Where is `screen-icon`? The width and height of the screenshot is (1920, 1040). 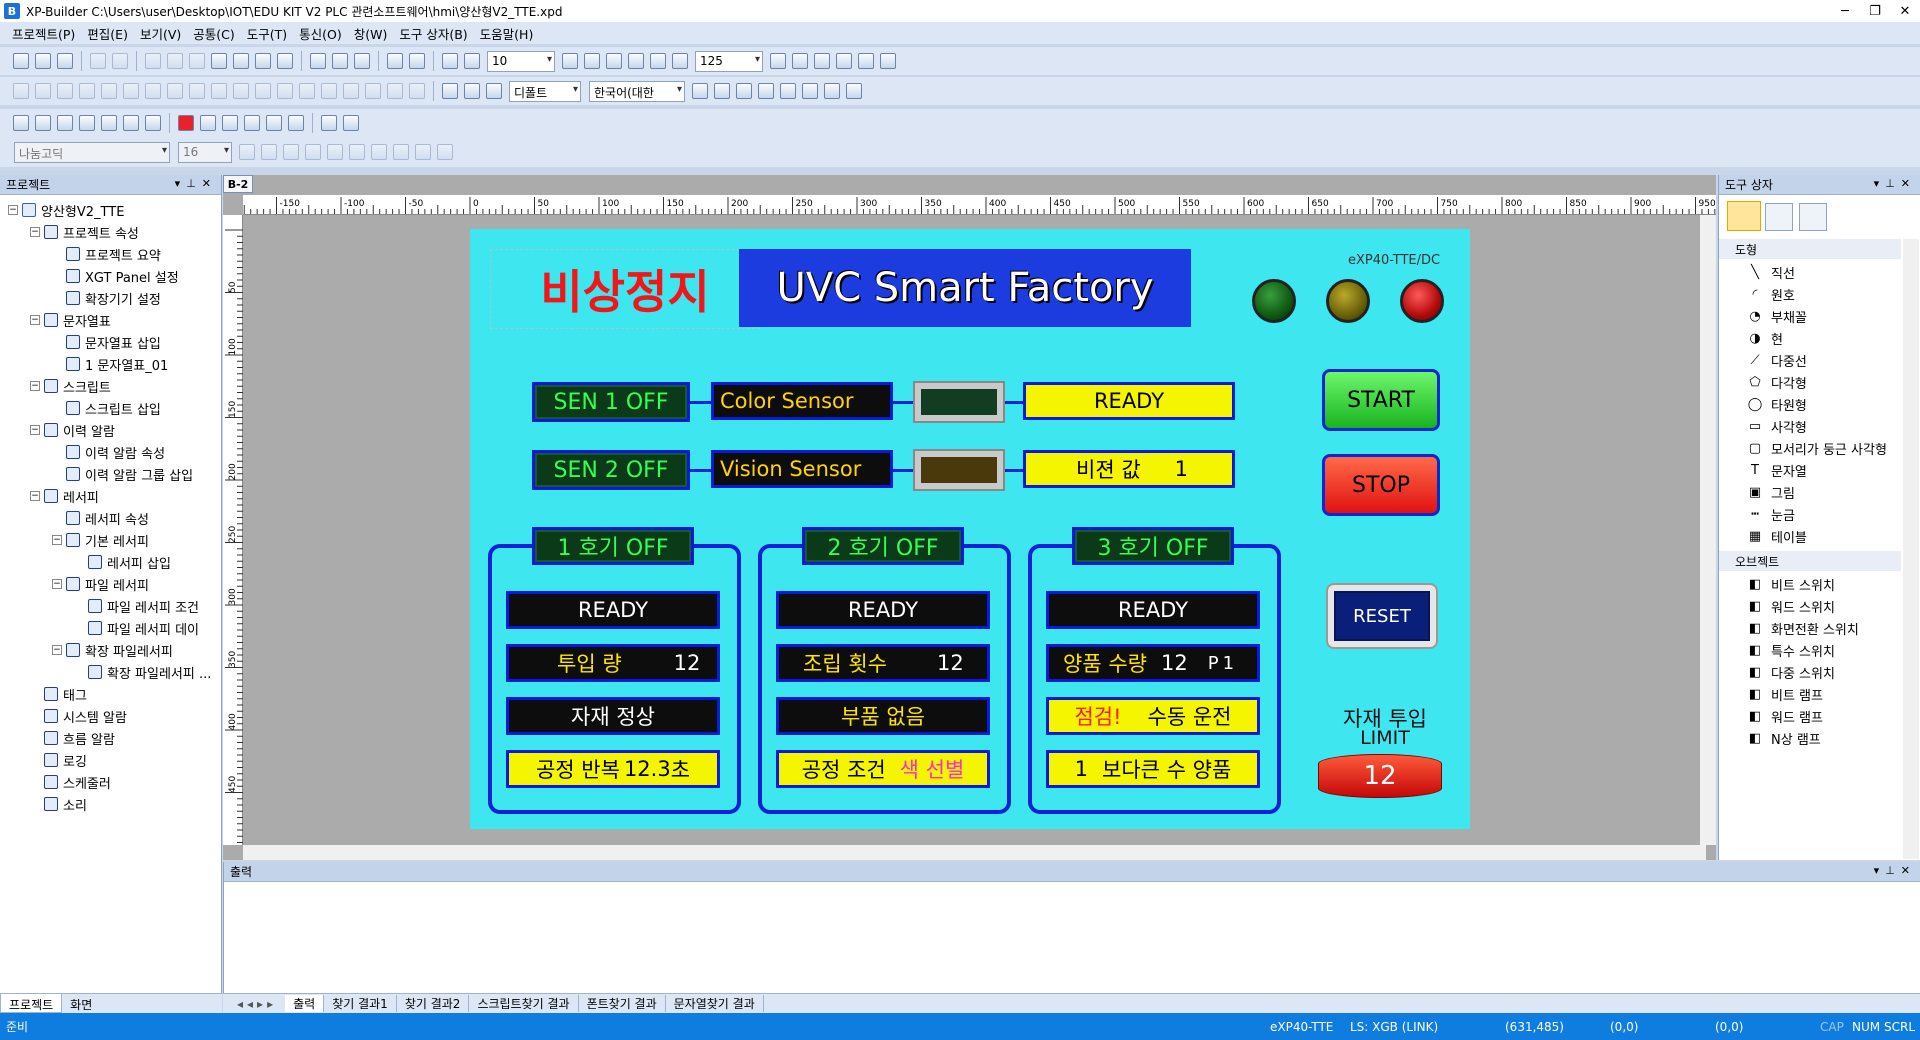
screen-icon is located at coordinates (340, 61).